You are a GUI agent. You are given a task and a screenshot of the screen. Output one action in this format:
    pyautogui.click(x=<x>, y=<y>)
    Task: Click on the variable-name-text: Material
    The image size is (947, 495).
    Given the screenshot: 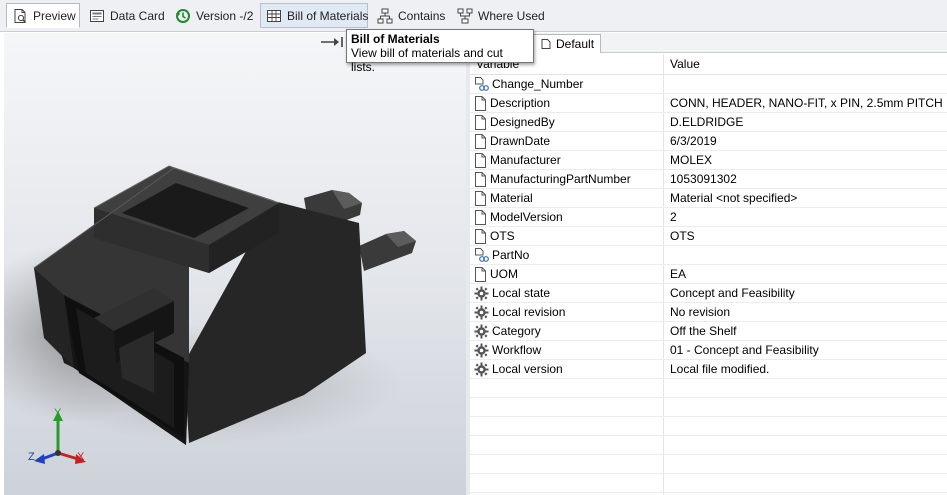 What is the action you would take?
    pyautogui.click(x=511, y=198)
    